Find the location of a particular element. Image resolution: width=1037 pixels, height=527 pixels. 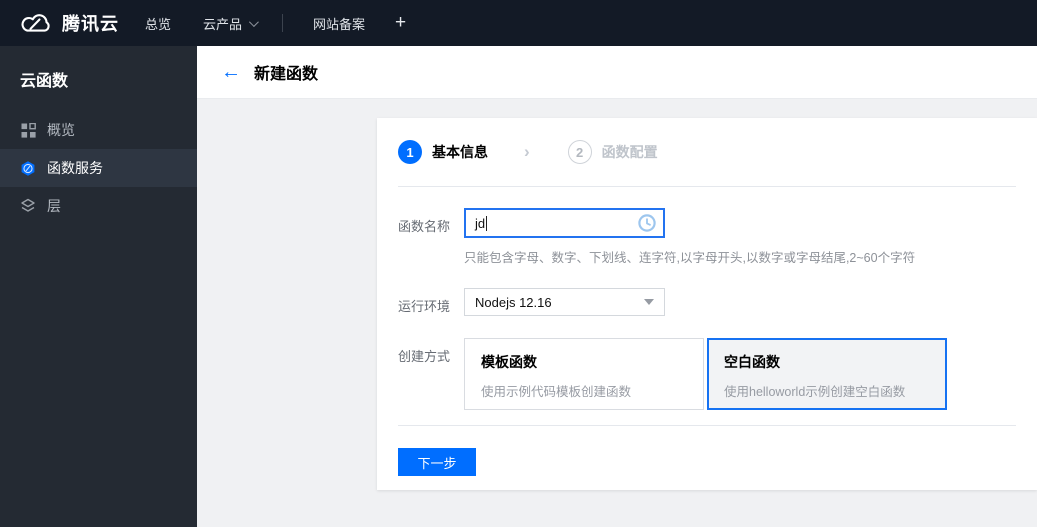

select-caret-icon is located at coordinates (649, 302).